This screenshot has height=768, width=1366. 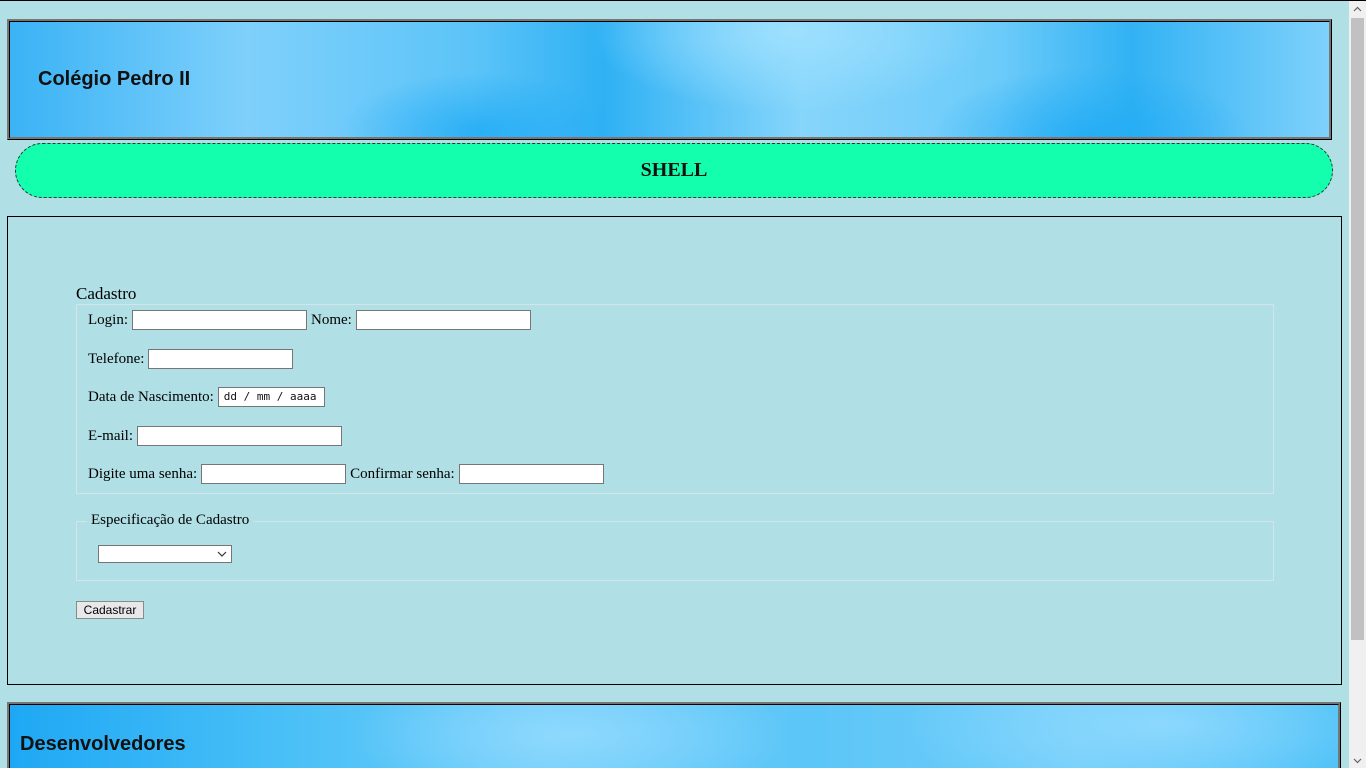 I want to click on nome-input, so click(x=443, y=320).